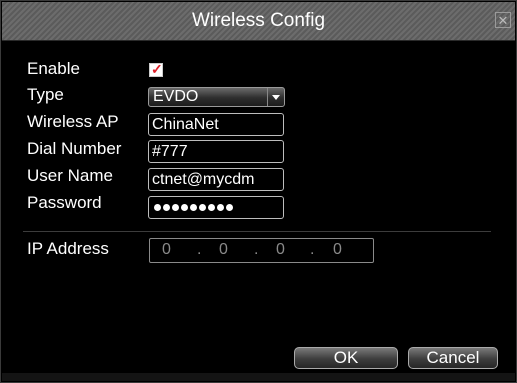  I want to click on user-name-field: ctnet@mycdm, so click(216, 179).